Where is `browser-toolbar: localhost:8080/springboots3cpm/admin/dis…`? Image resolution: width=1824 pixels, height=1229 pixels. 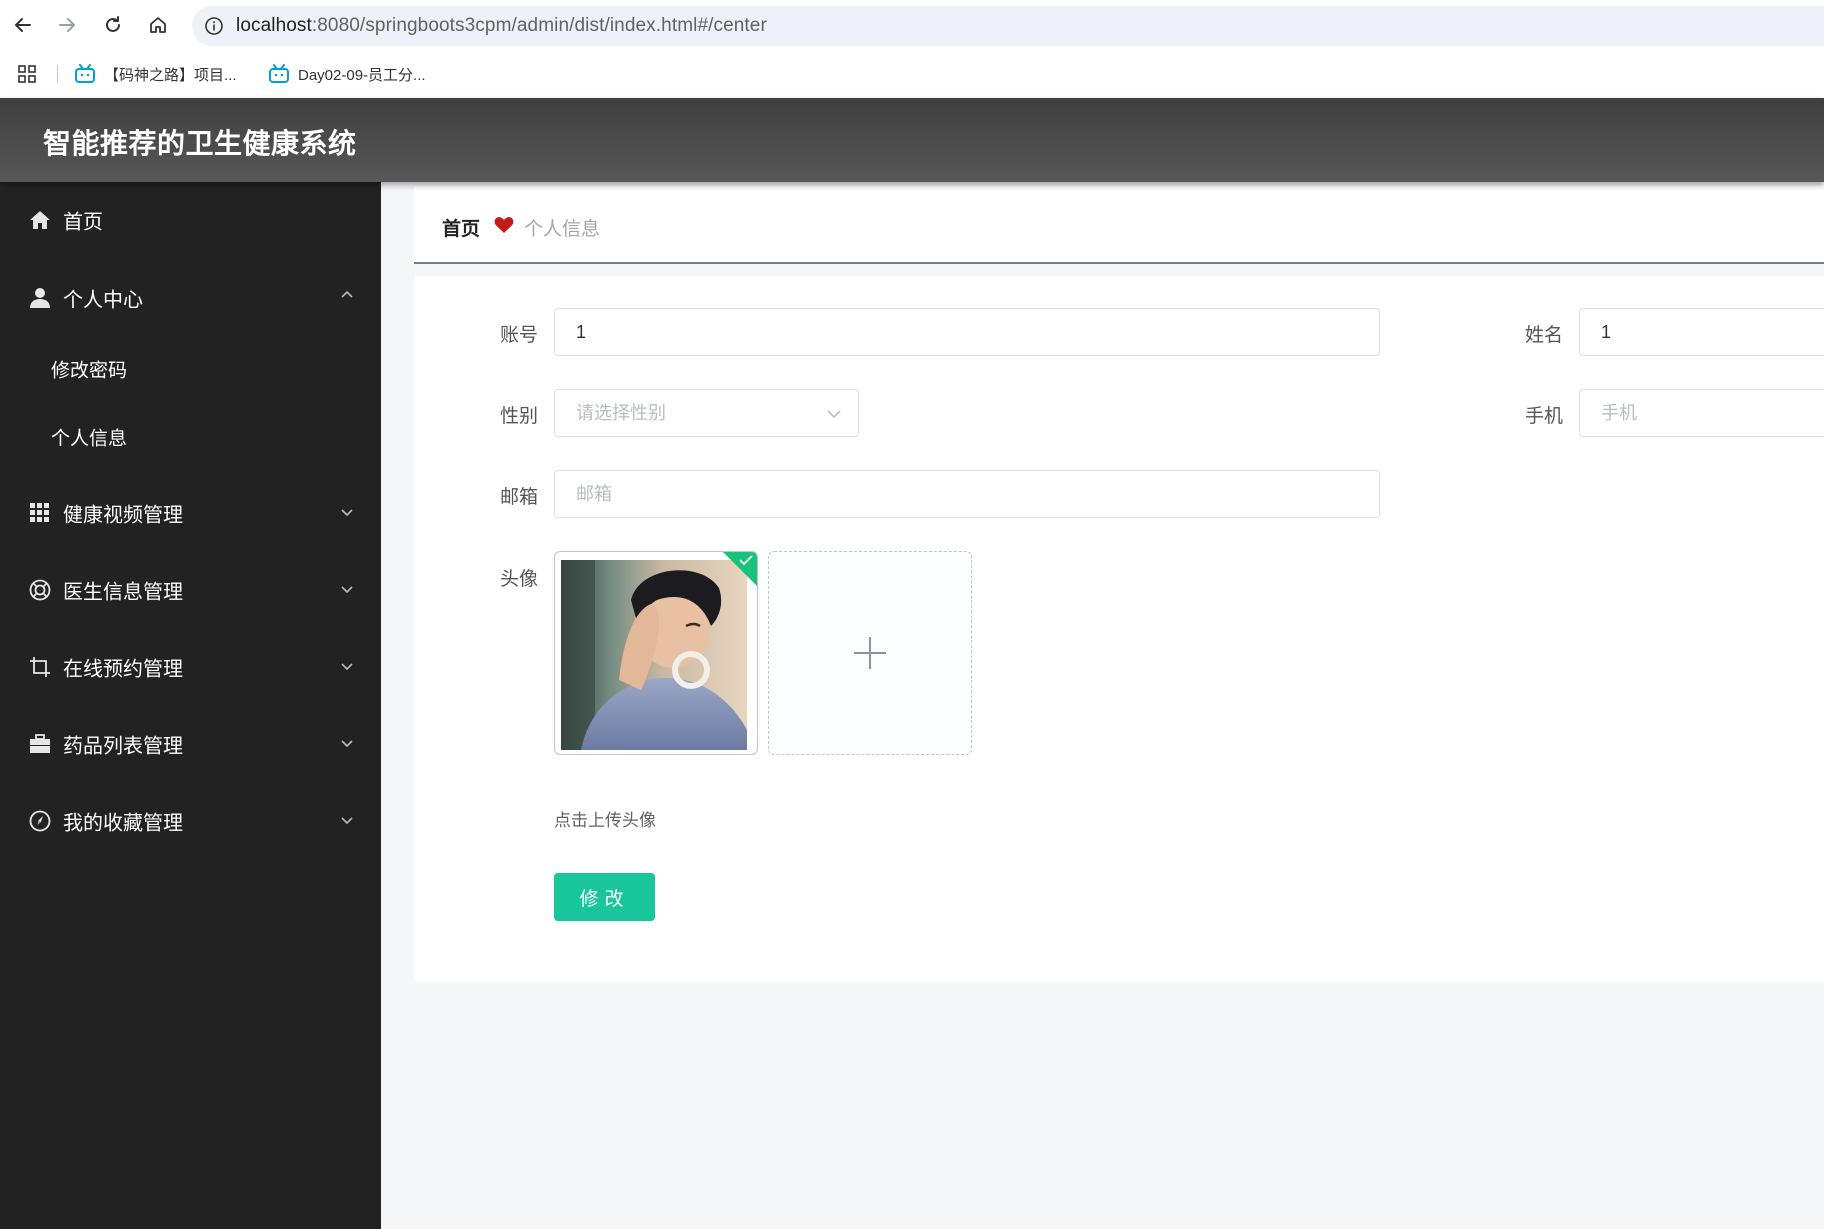
browser-toolbar: localhost:8080/springboots3cpm/admin/dis… is located at coordinates (912, 49).